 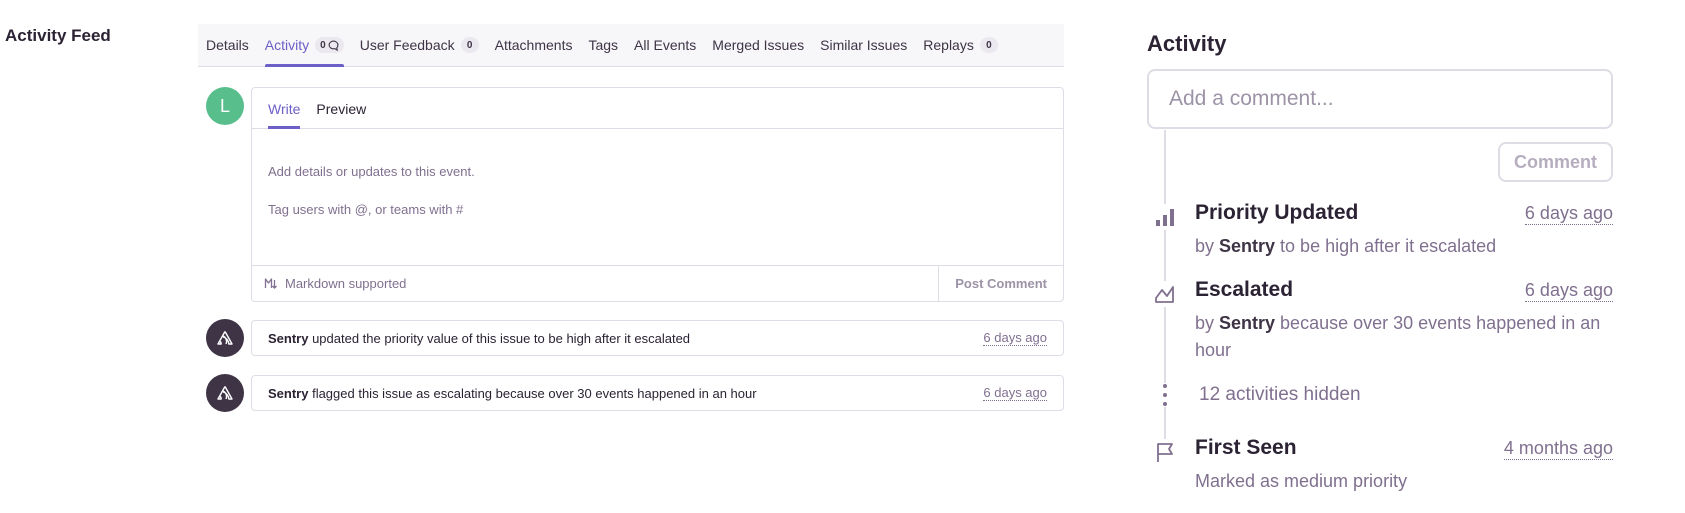 I want to click on hidden-activities-toggle: 12 activities hidden, so click(x=1254, y=395).